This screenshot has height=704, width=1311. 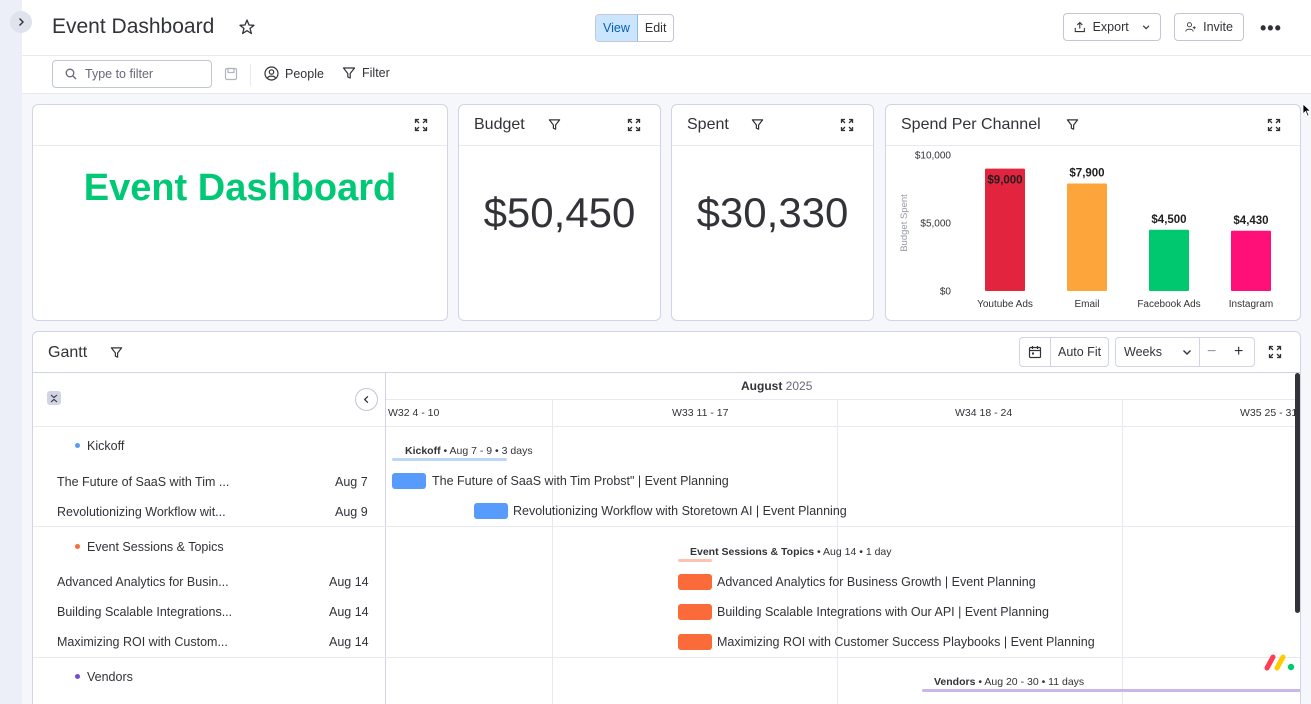 What do you see at coordinates (559, 212) in the screenshot?
I see `budget-widget: Budget $50,450` at bounding box center [559, 212].